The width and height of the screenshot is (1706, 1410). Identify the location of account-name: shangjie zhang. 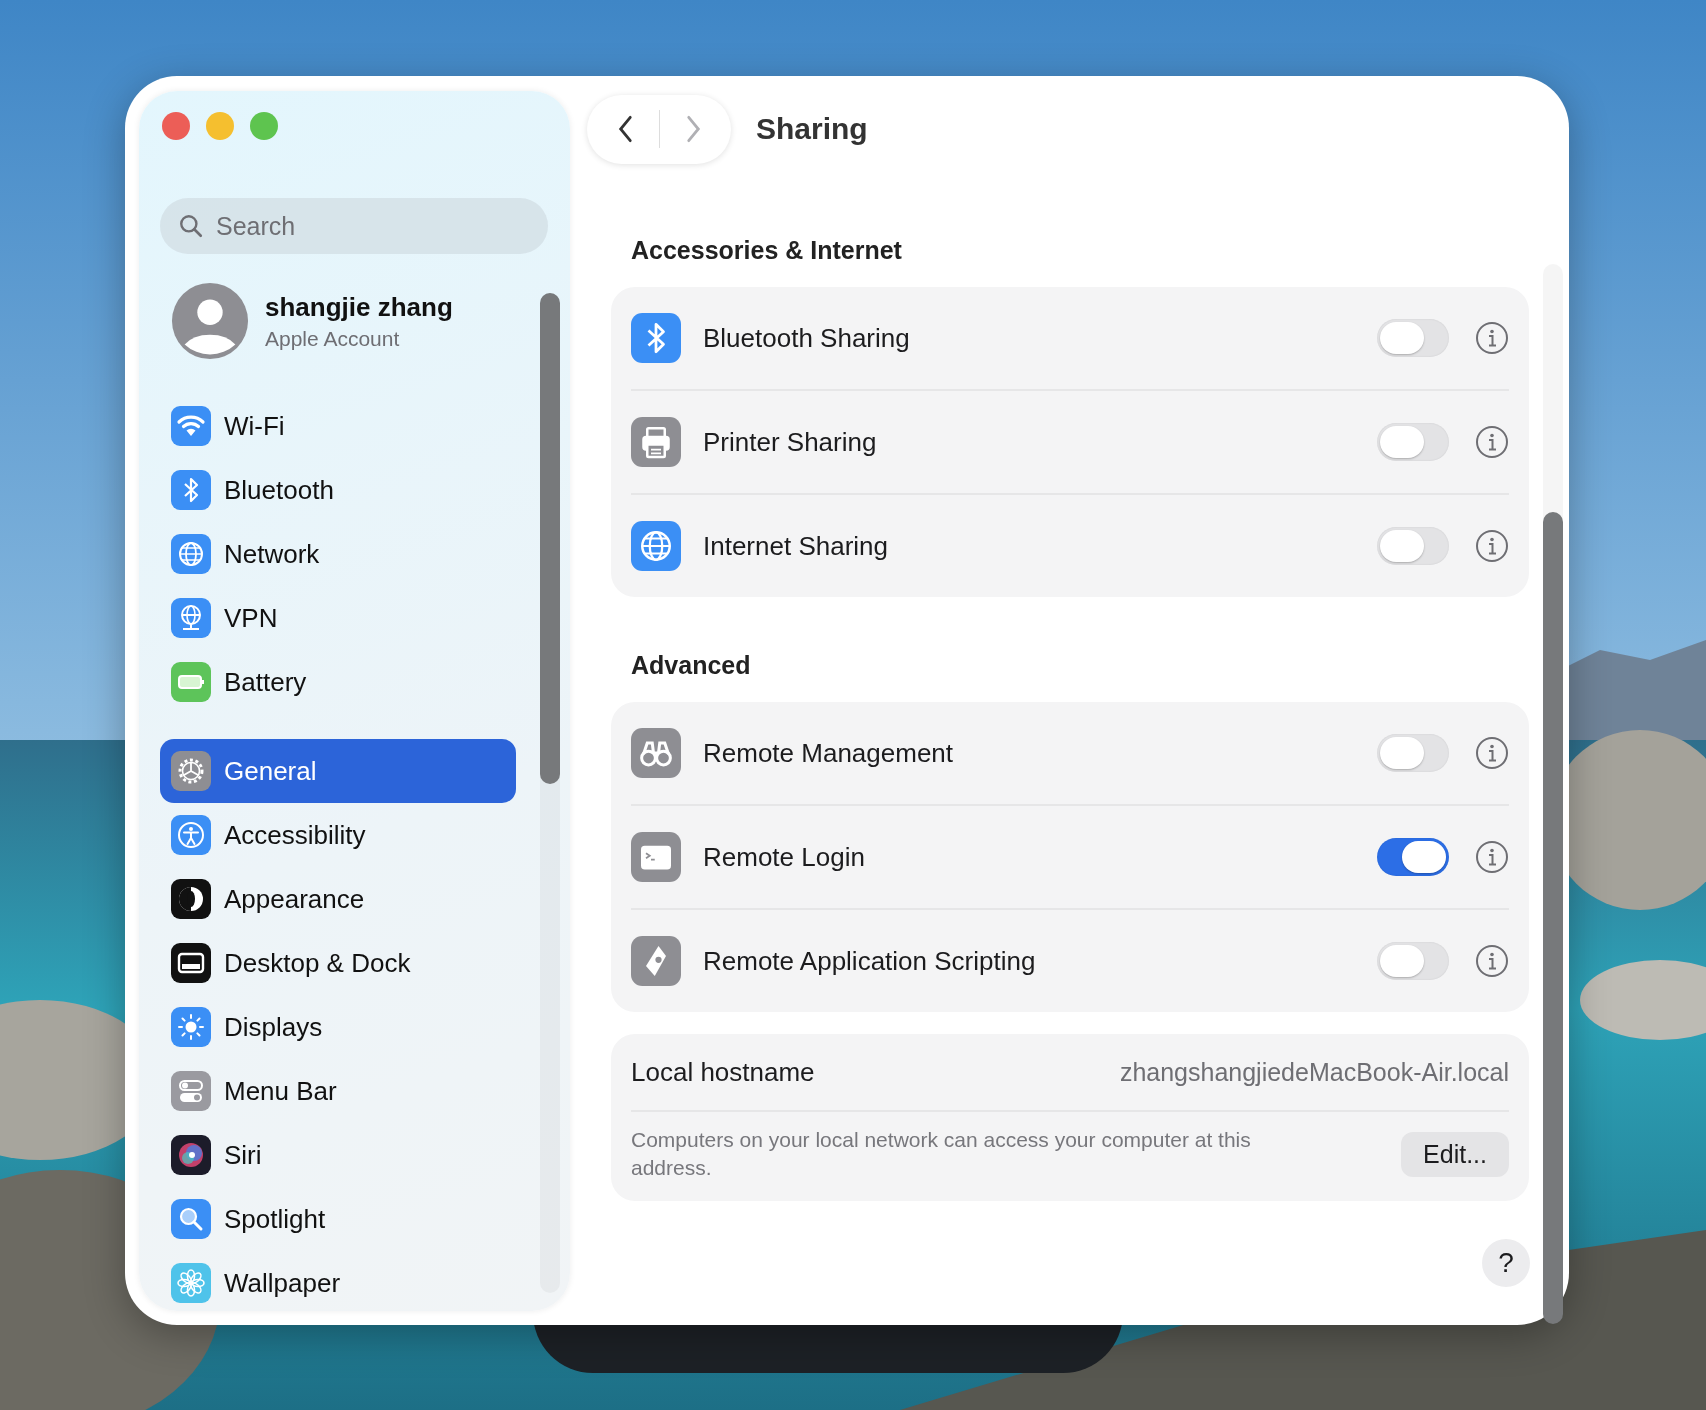
(359, 307).